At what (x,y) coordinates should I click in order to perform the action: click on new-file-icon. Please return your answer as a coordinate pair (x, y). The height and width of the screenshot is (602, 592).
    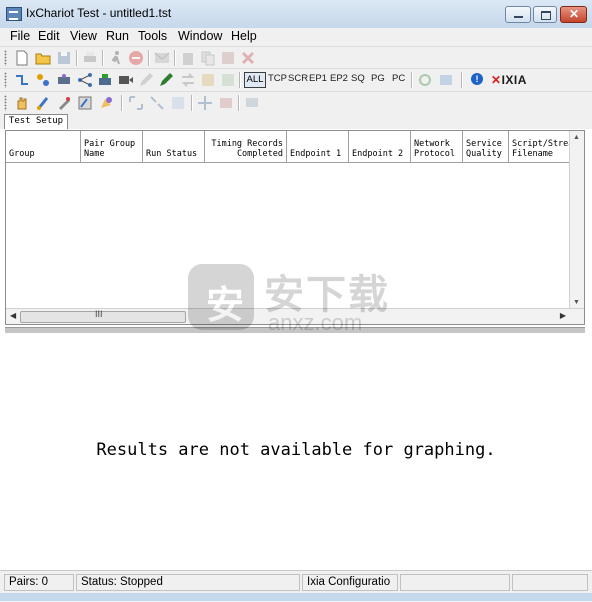
    Looking at the image, I should click on (22, 58).